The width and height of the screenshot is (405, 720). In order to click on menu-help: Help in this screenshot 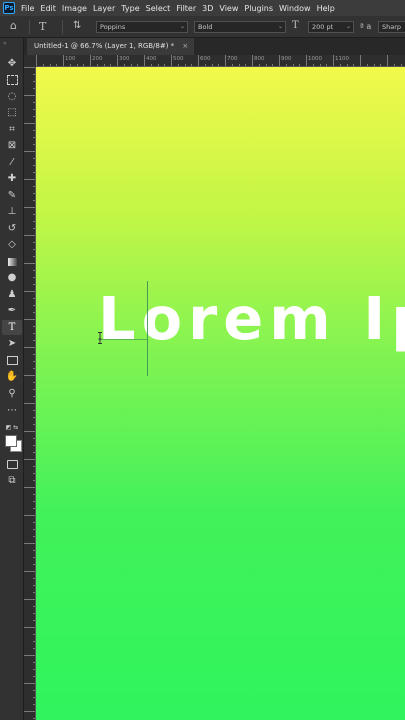, I will do `click(326, 8)`.